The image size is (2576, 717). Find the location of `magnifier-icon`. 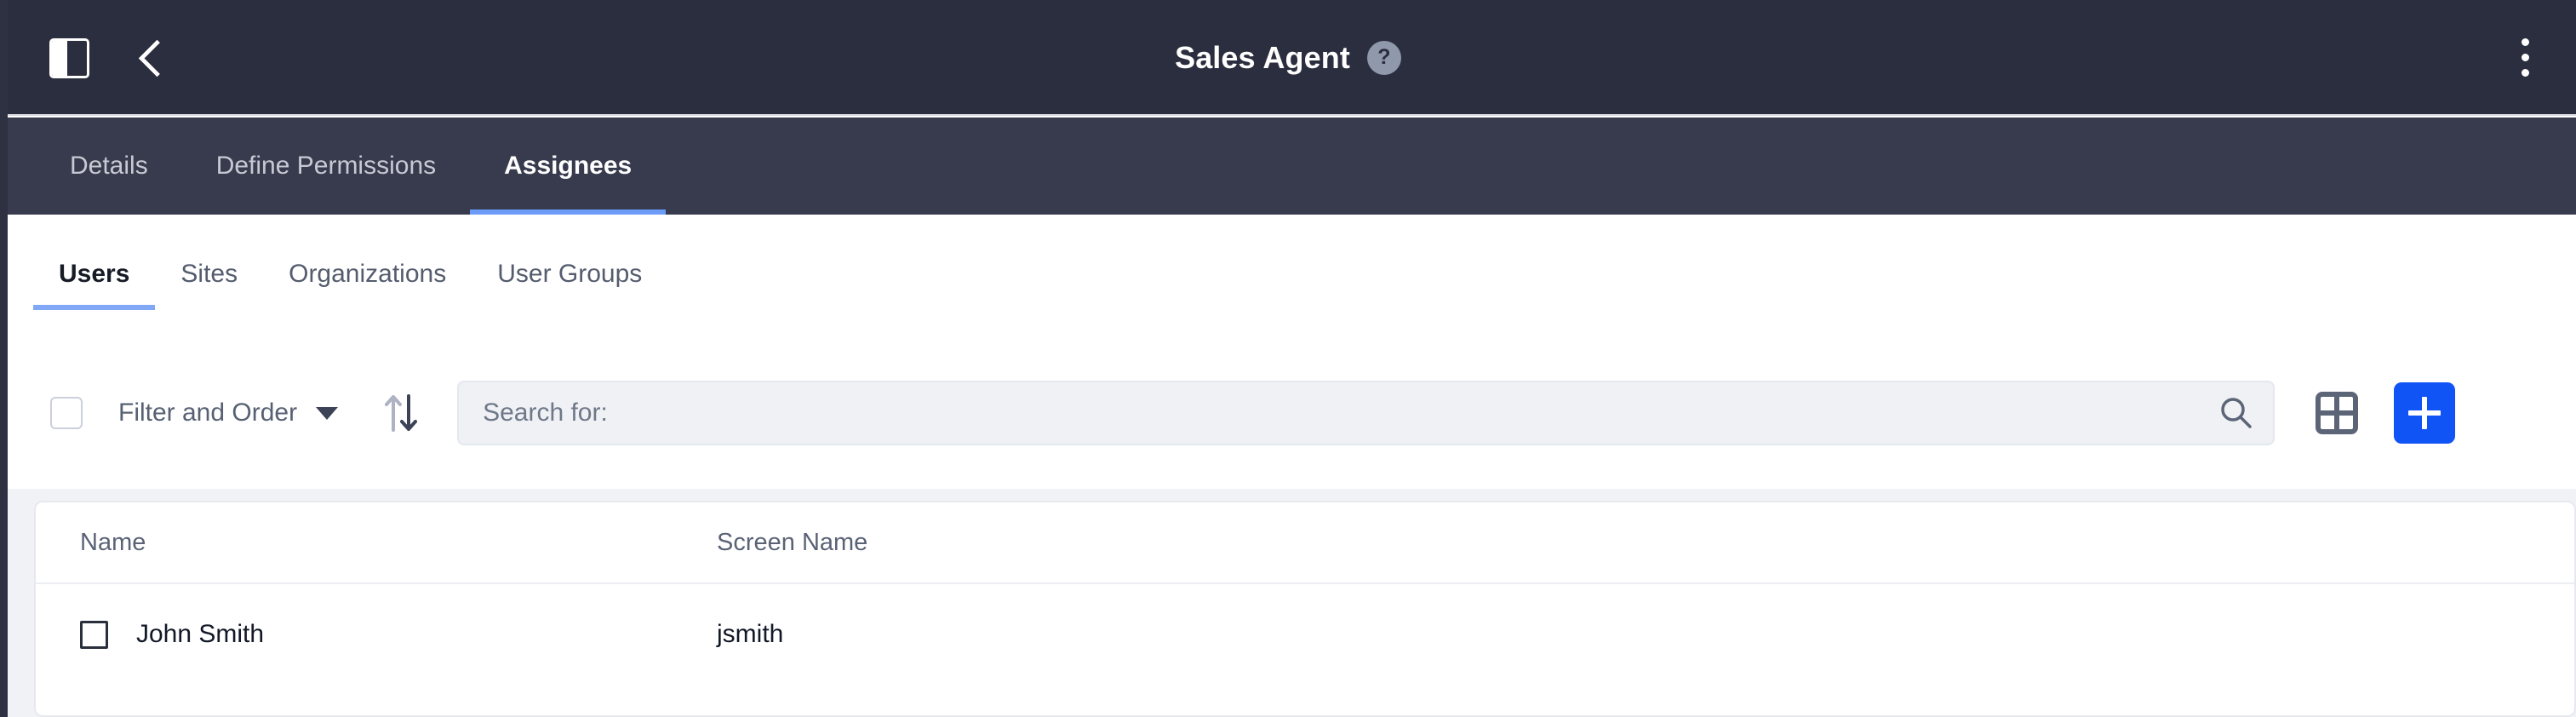

magnifier-icon is located at coordinates (2236, 413).